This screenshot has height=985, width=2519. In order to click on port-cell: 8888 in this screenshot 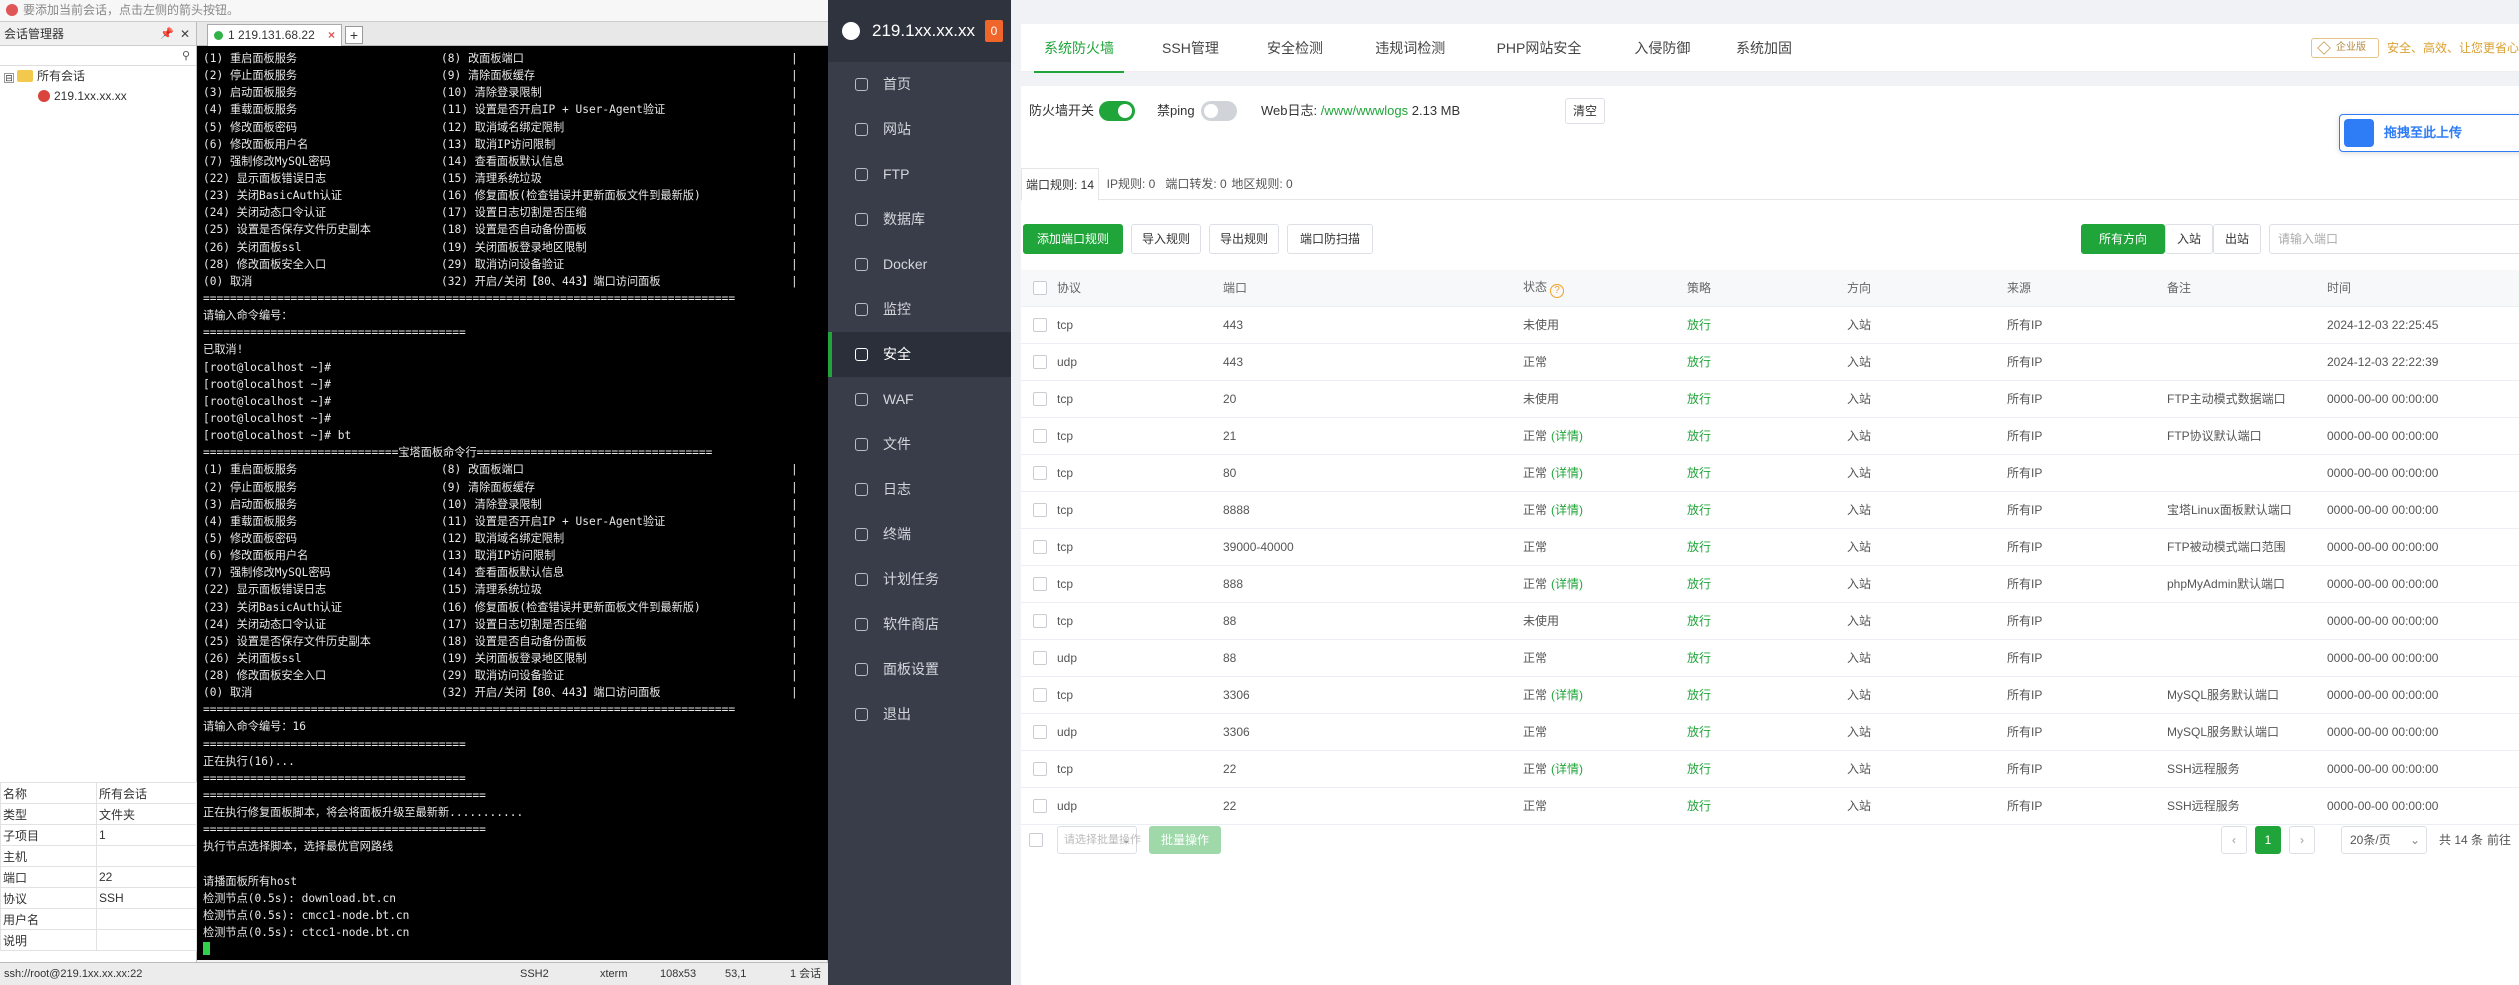, I will do `click(1373, 510)`.